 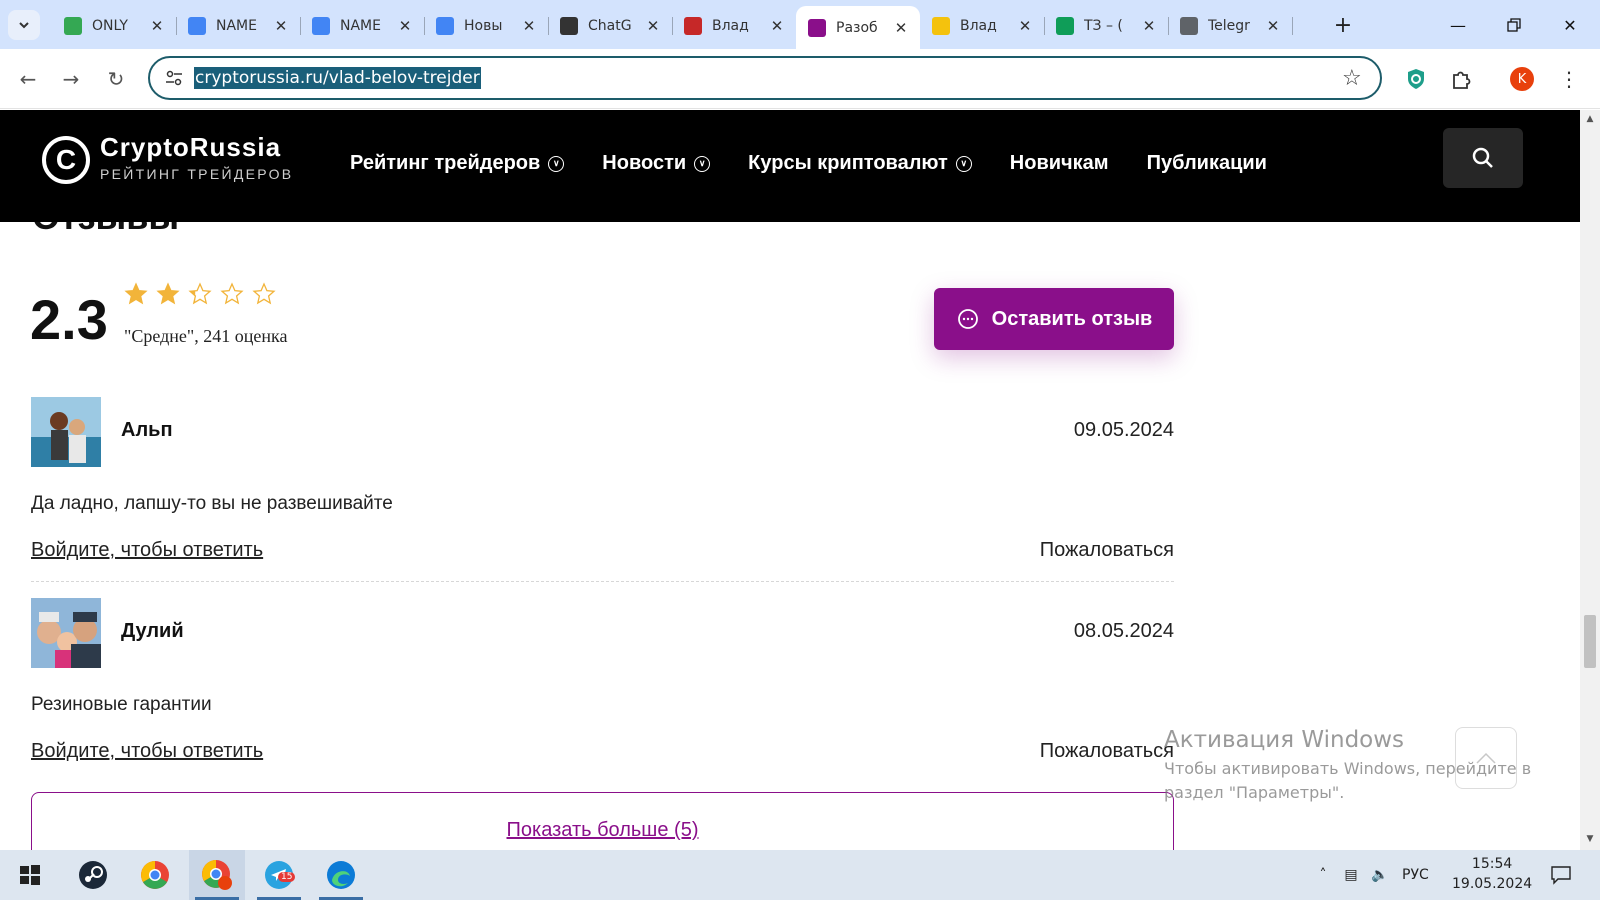 What do you see at coordinates (1590, 480) in the screenshot?
I see `page-scrollbar: ▲ ▼` at bounding box center [1590, 480].